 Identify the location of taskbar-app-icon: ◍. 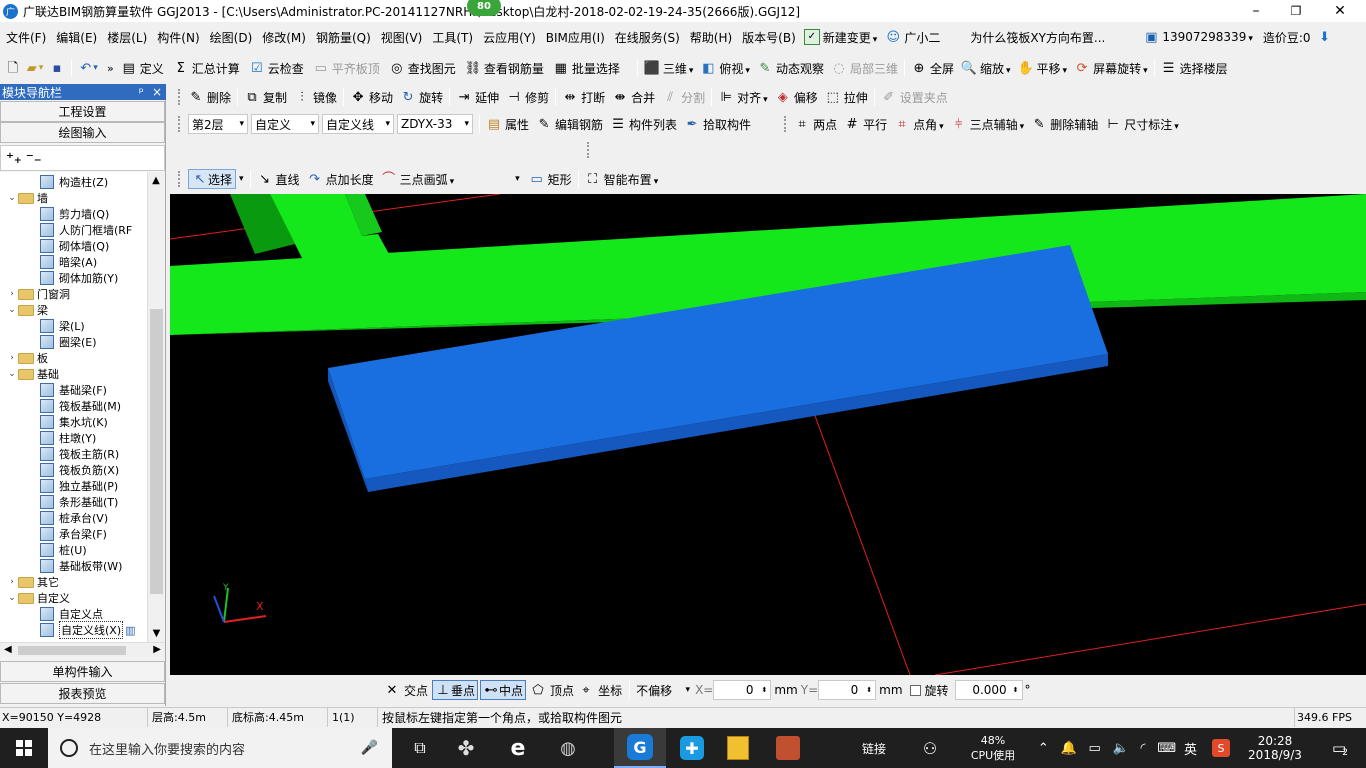
(568, 748).